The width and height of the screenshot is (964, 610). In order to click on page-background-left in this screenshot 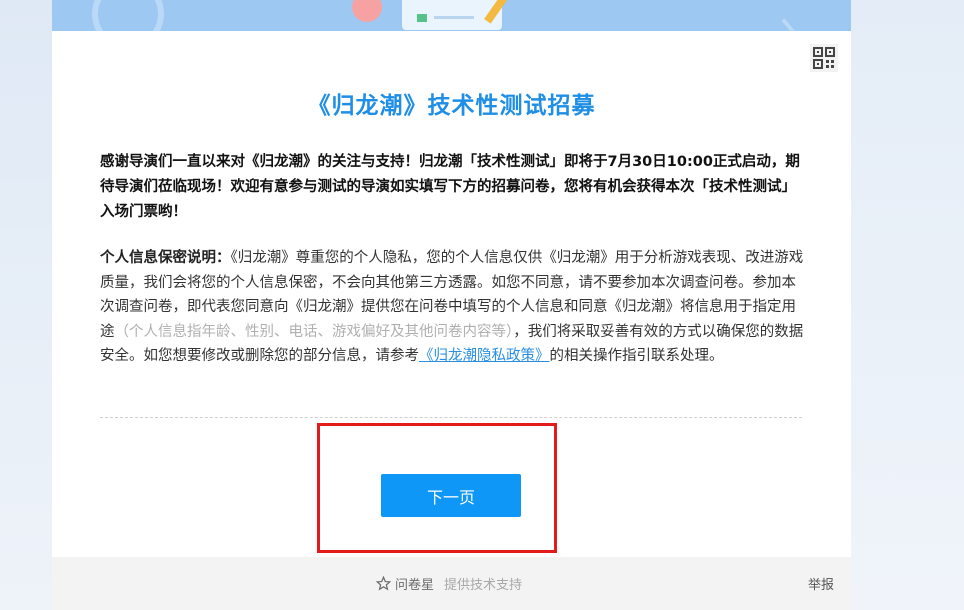, I will do `click(26, 305)`.